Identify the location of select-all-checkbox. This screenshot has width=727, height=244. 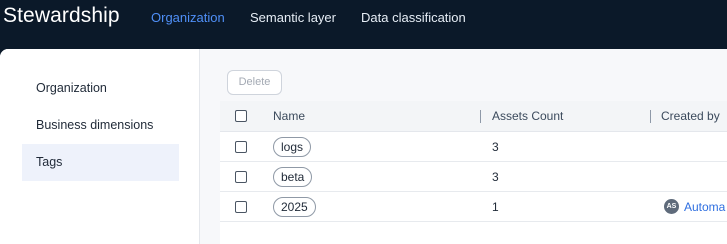
(241, 116).